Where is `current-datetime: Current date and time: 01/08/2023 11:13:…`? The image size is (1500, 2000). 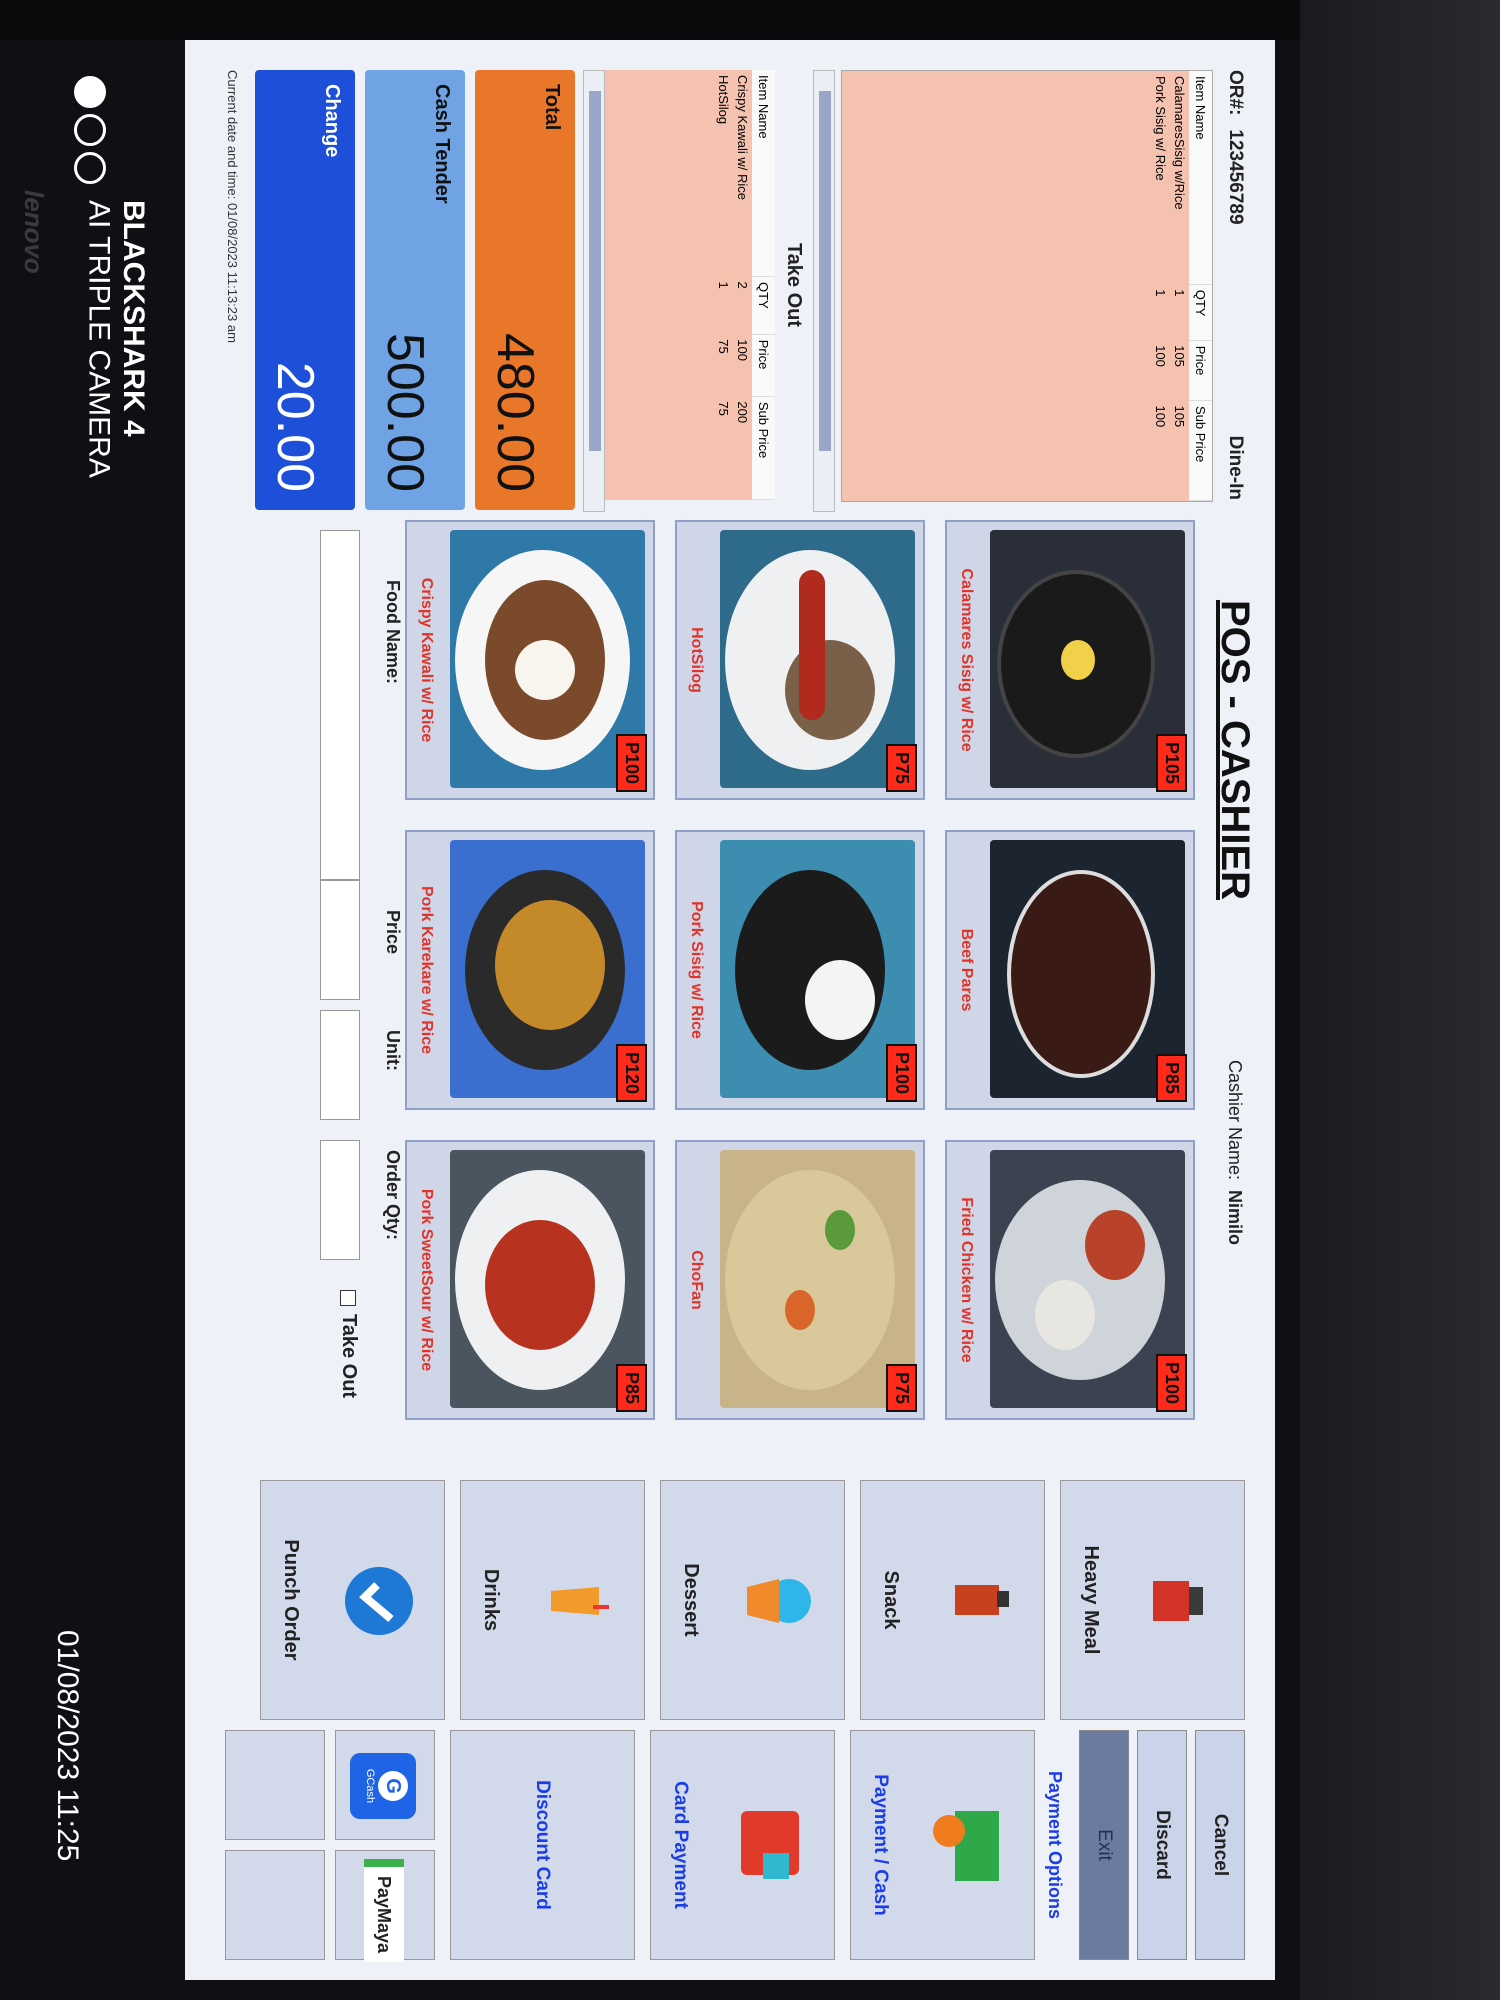 current-datetime: Current date and time: 01/08/2023 11:13:… is located at coordinates (232, 206).